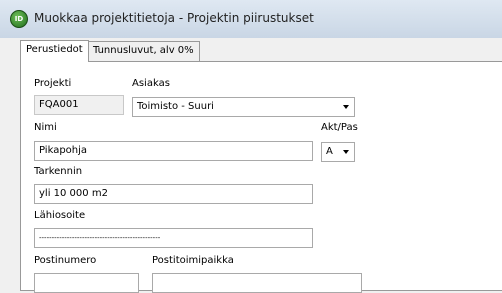  What do you see at coordinates (19, 19) in the screenshot?
I see `app-logo-icon: ID` at bounding box center [19, 19].